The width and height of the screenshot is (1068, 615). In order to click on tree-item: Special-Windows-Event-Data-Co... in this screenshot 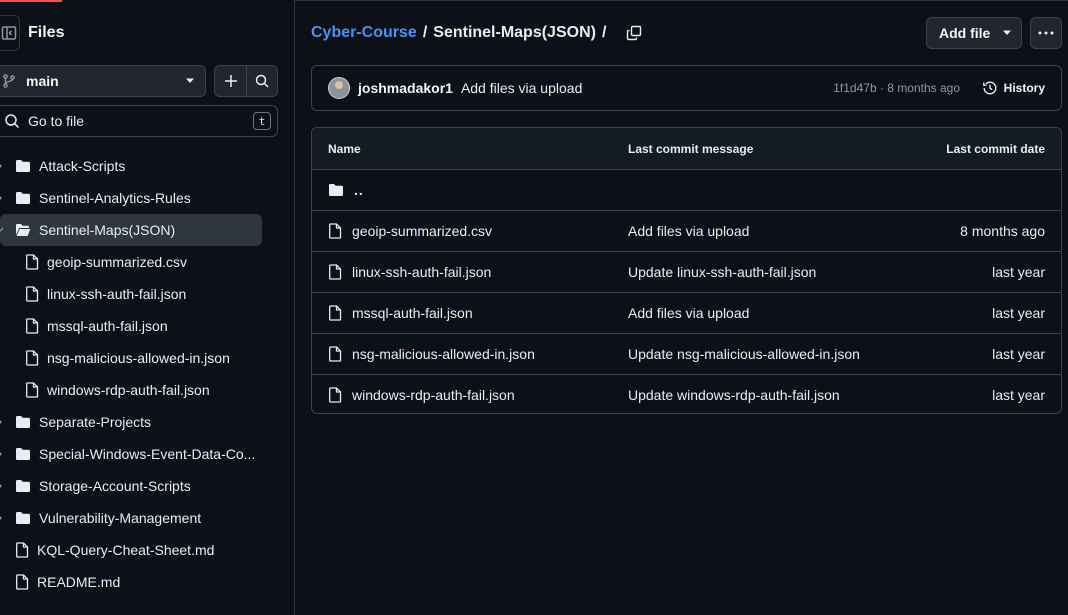, I will do `click(131, 454)`.